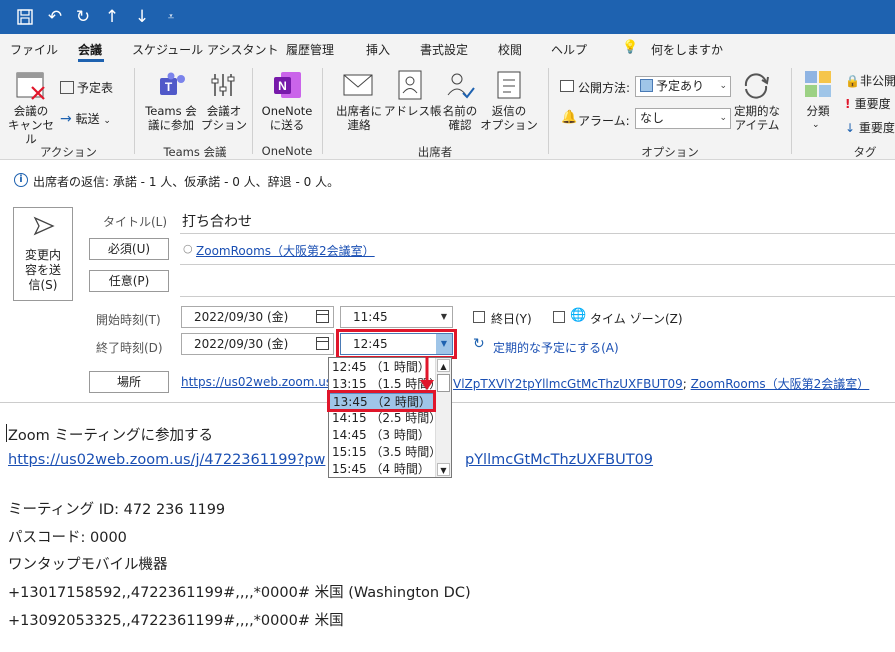  What do you see at coordinates (683, 86) in the screenshot?
I see `show-as-select: 予定あり ⌄` at bounding box center [683, 86].